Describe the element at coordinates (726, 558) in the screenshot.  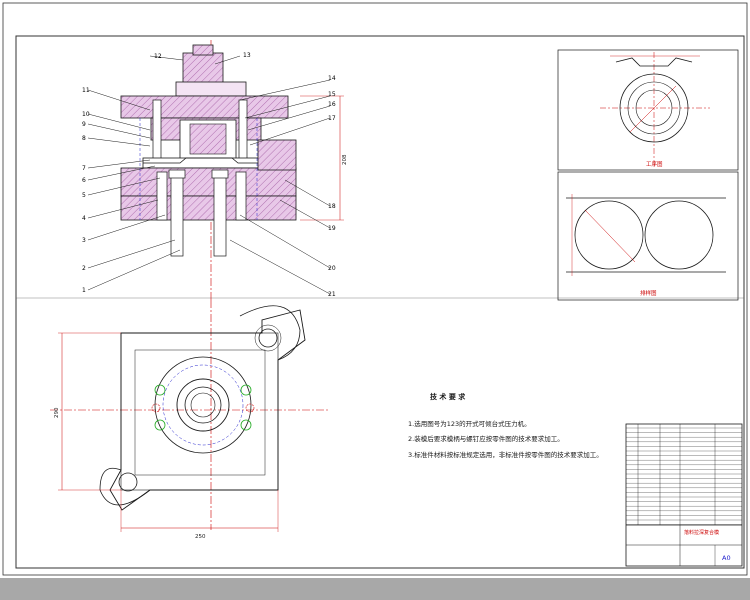
I see `title-sheet-size: A0` at that location.